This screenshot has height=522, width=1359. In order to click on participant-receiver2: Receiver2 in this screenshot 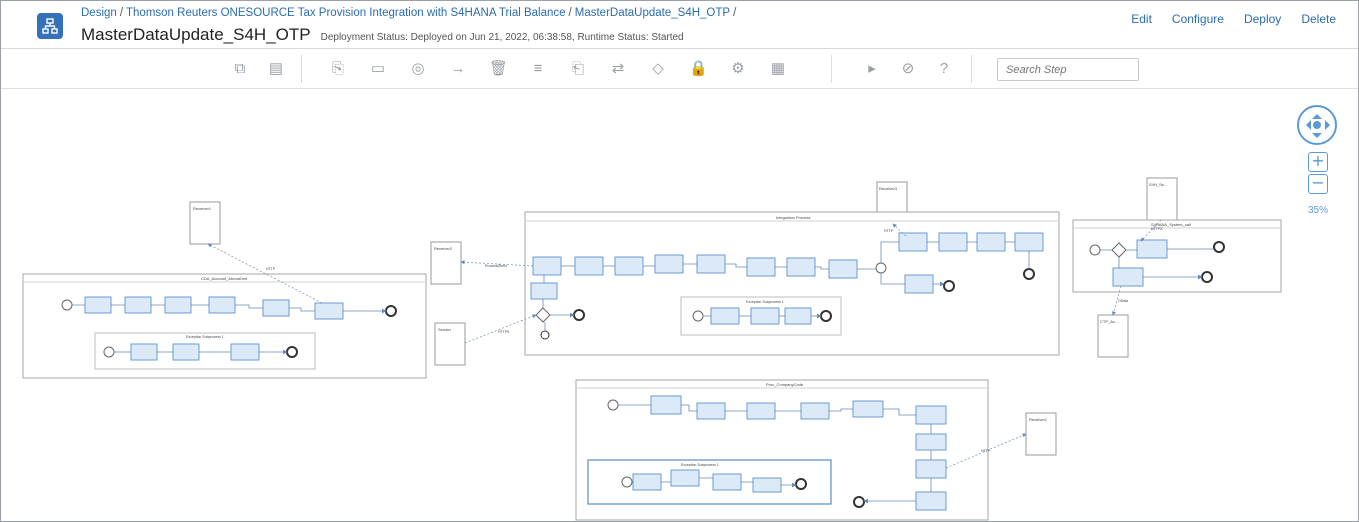, I will do `click(446, 263)`.